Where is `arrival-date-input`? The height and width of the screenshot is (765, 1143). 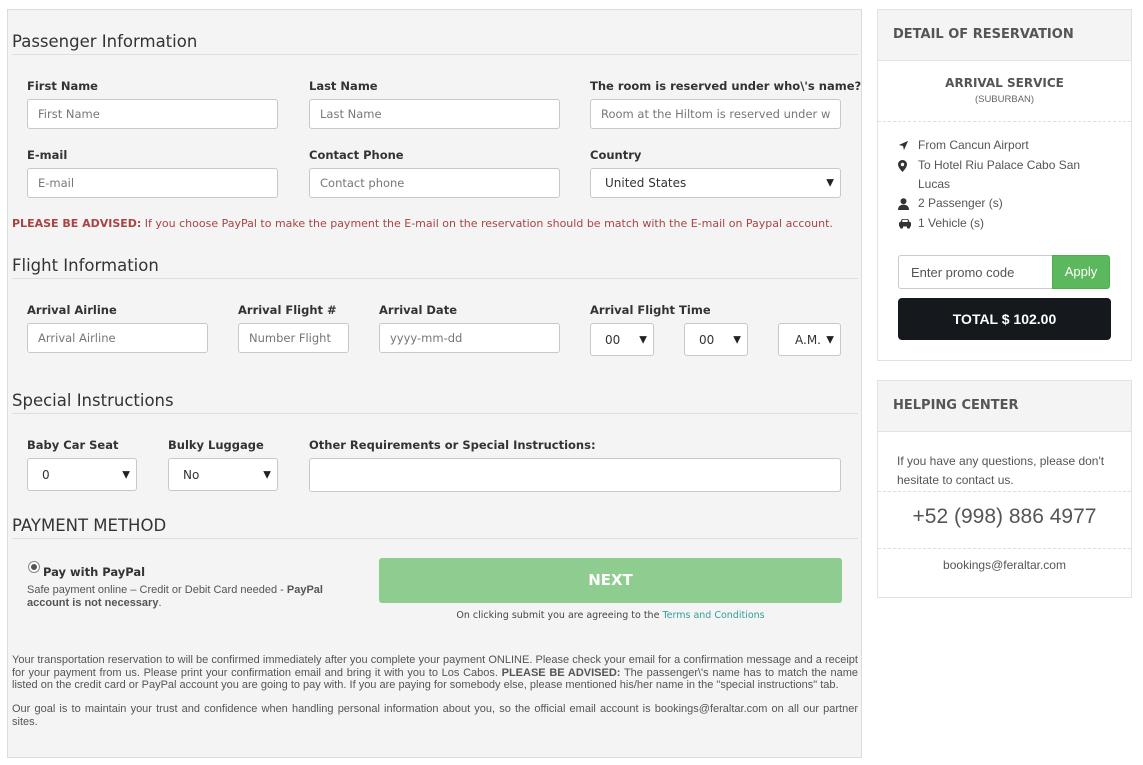
arrival-date-input is located at coordinates (469, 338).